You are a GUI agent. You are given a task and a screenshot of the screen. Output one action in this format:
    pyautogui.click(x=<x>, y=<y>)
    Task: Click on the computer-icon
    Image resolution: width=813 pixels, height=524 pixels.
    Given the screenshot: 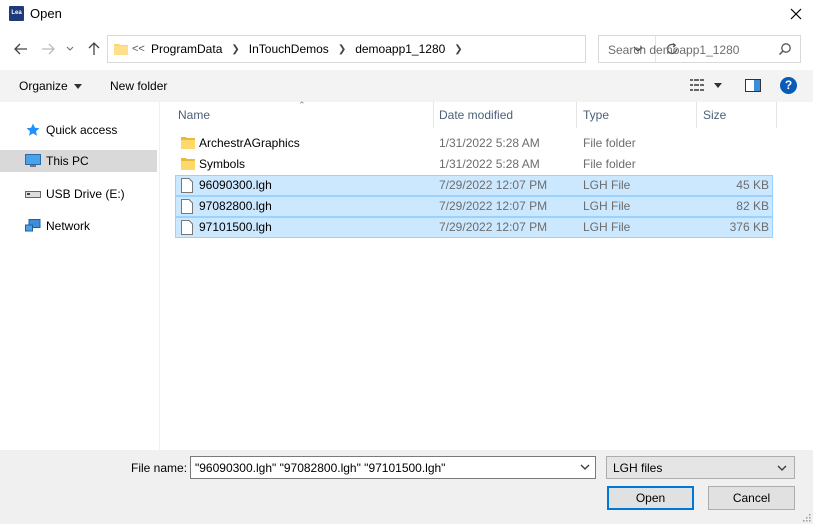 What is the action you would take?
    pyautogui.click(x=33, y=161)
    